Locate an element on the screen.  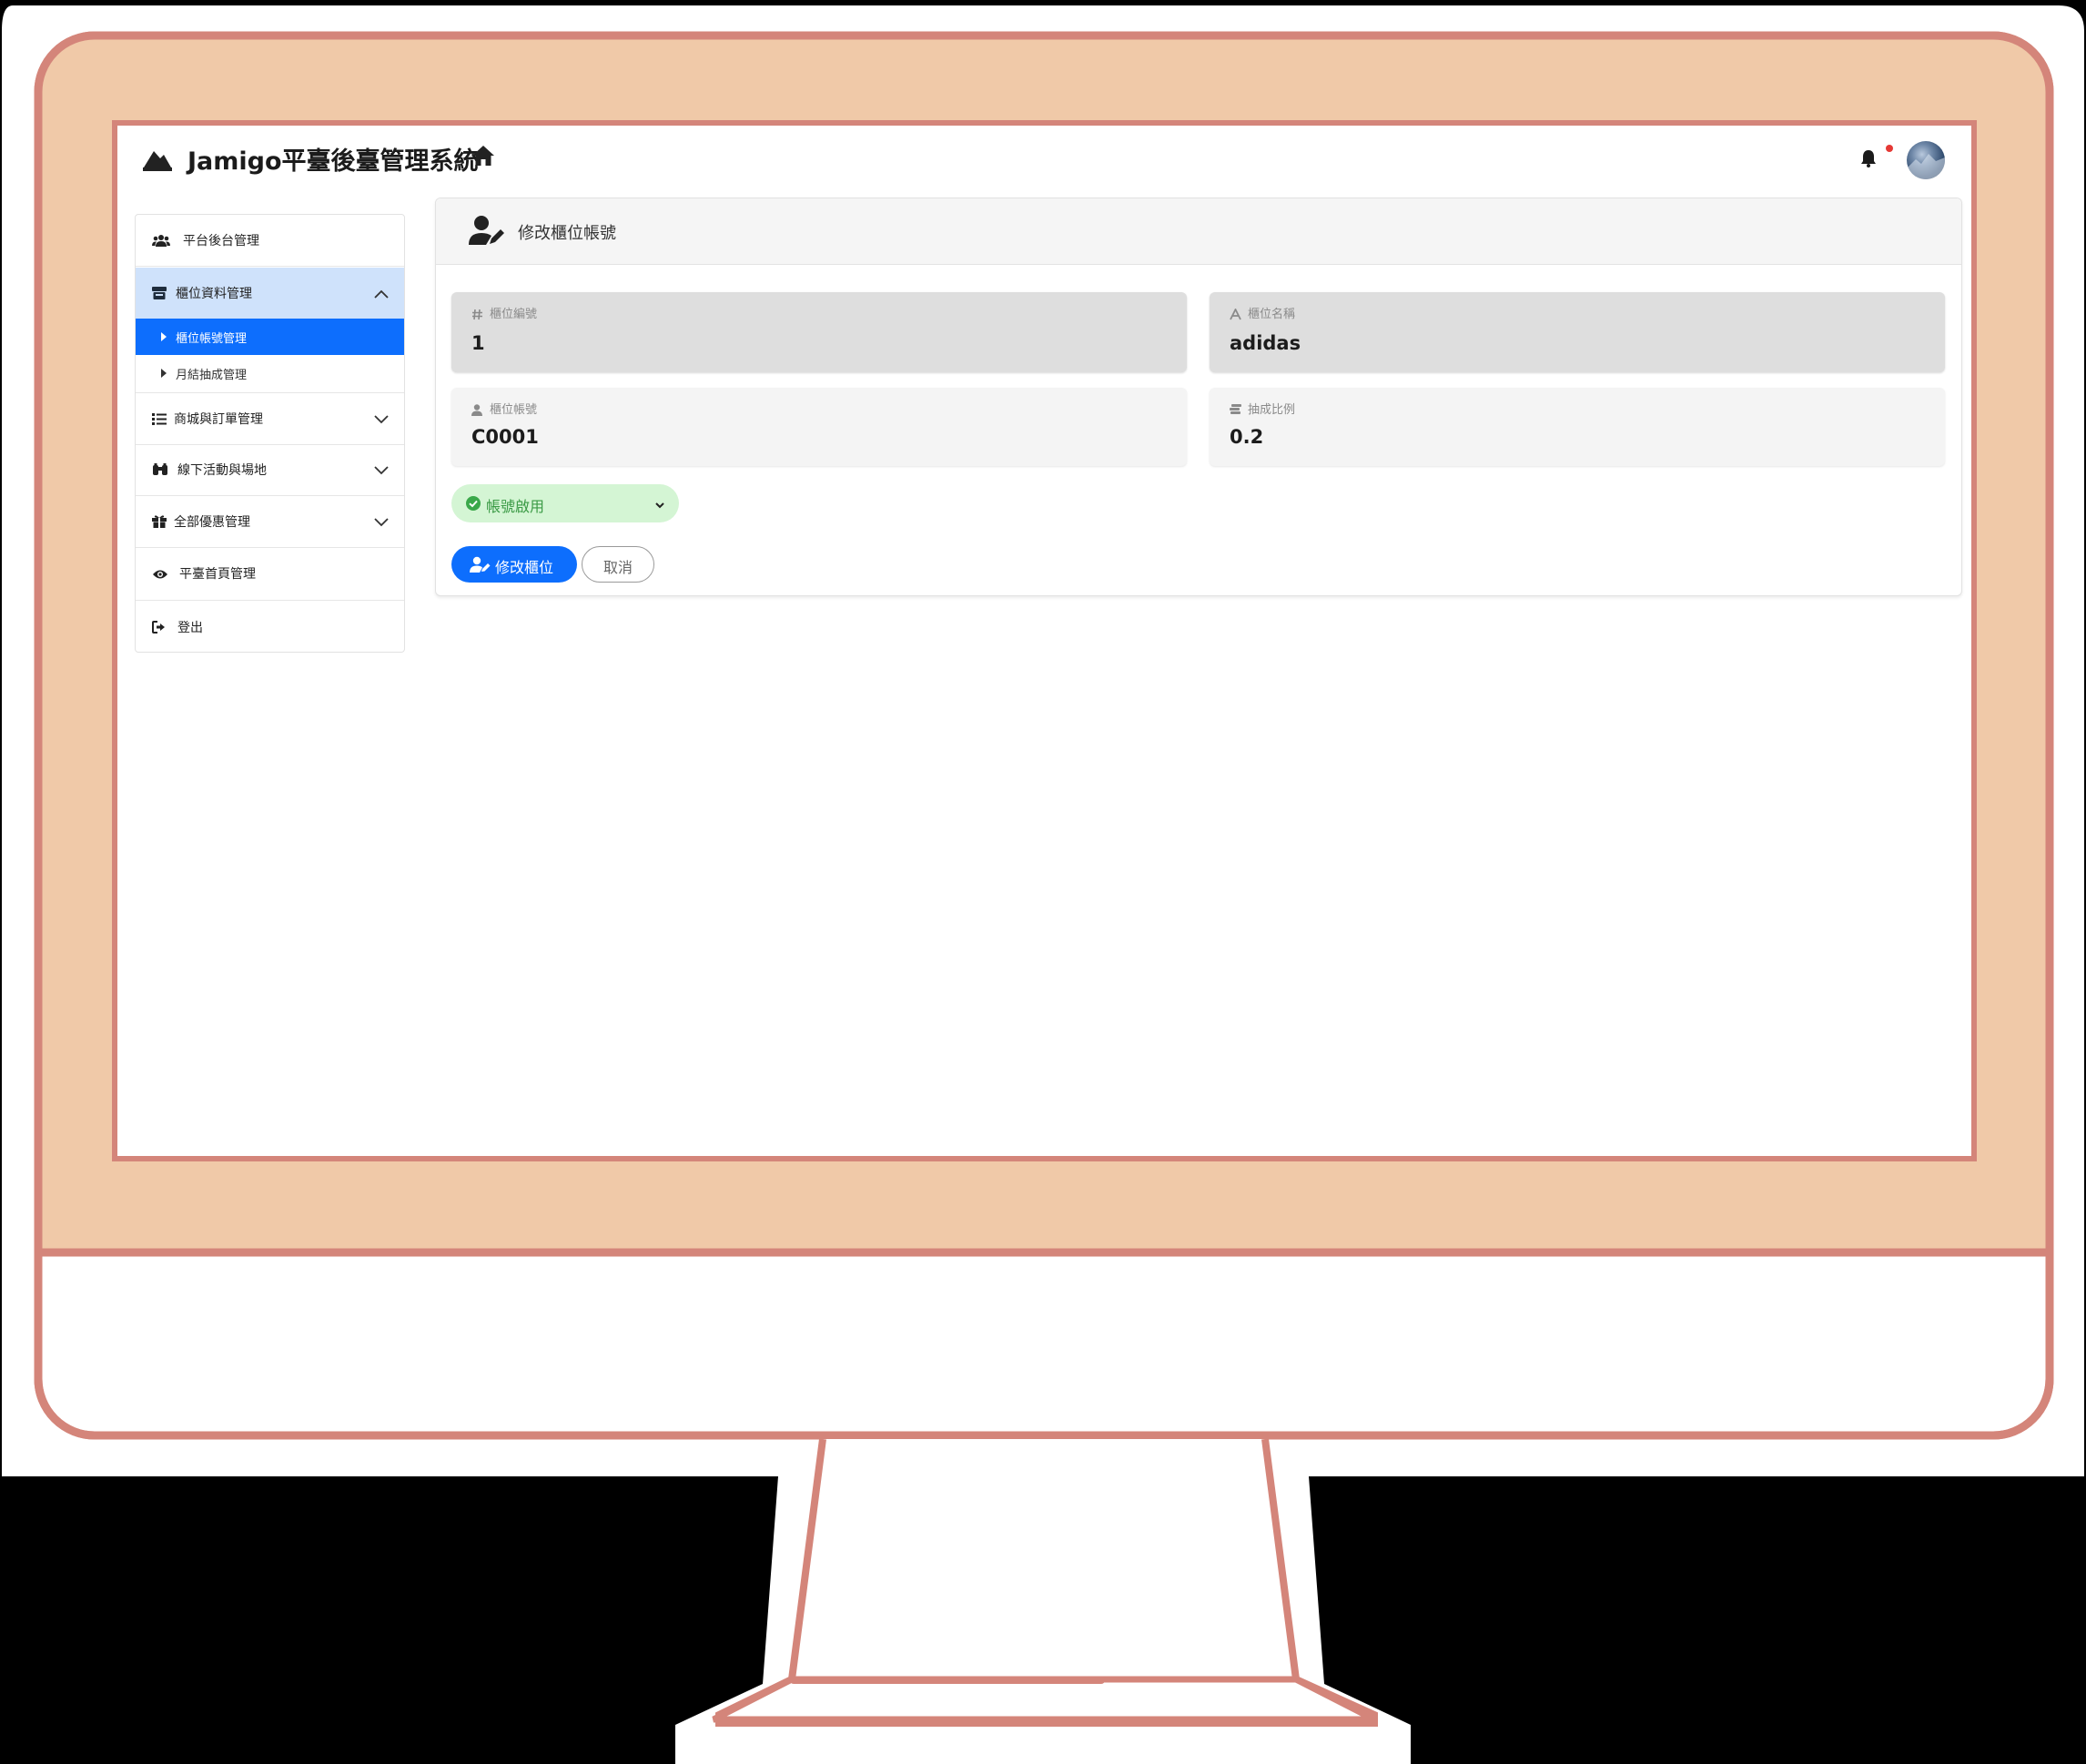
sidebar-item-platform-admin: 平台後台管理 is located at coordinates (270, 241).